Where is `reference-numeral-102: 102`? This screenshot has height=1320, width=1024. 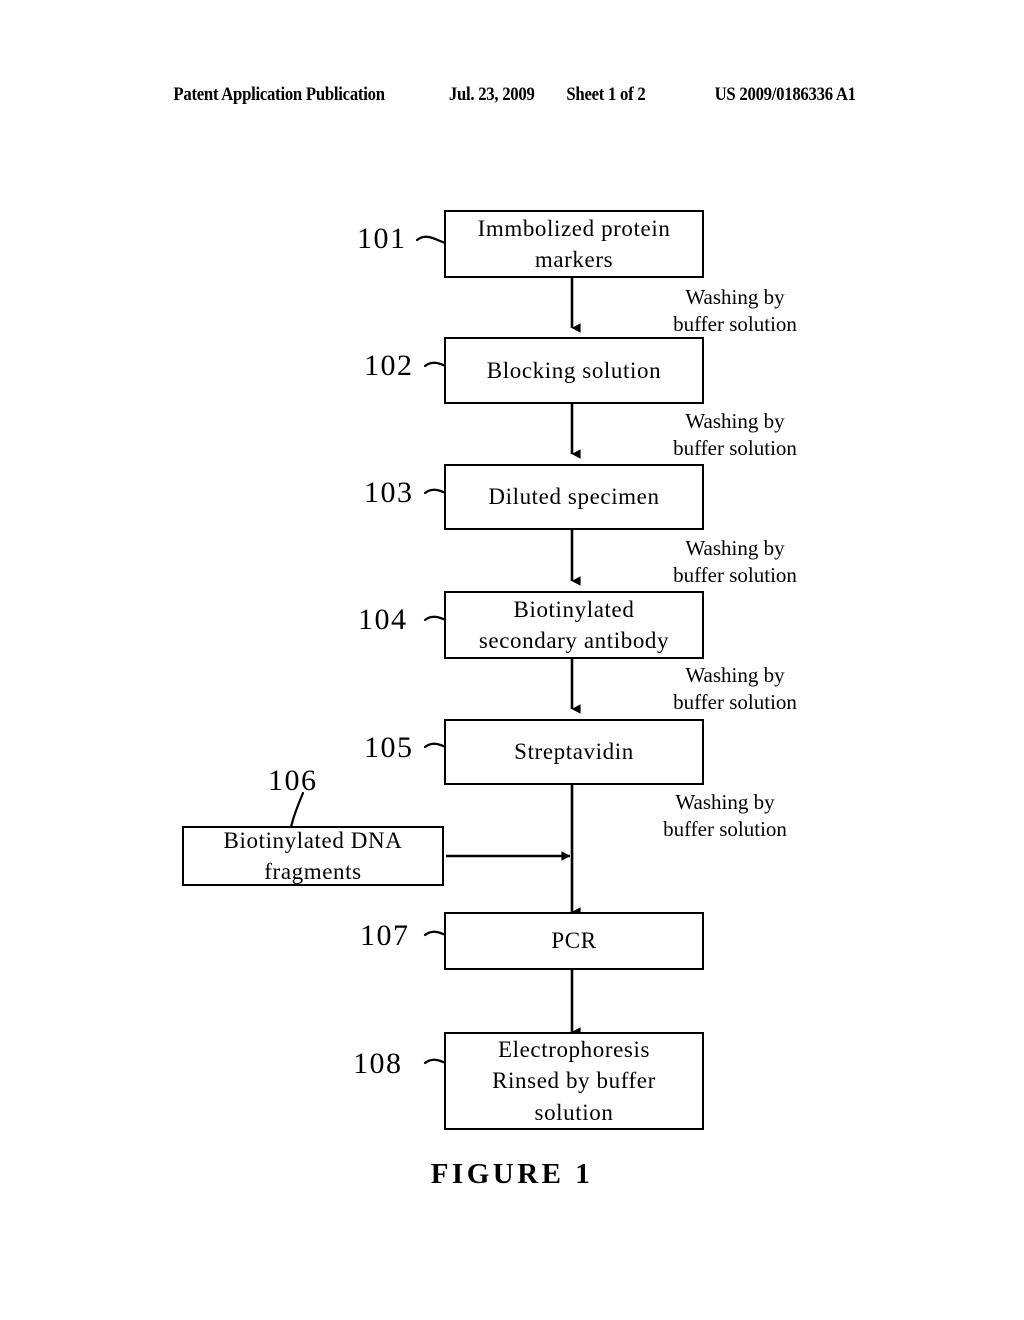
reference-numeral-102: 102 is located at coordinates (389, 365).